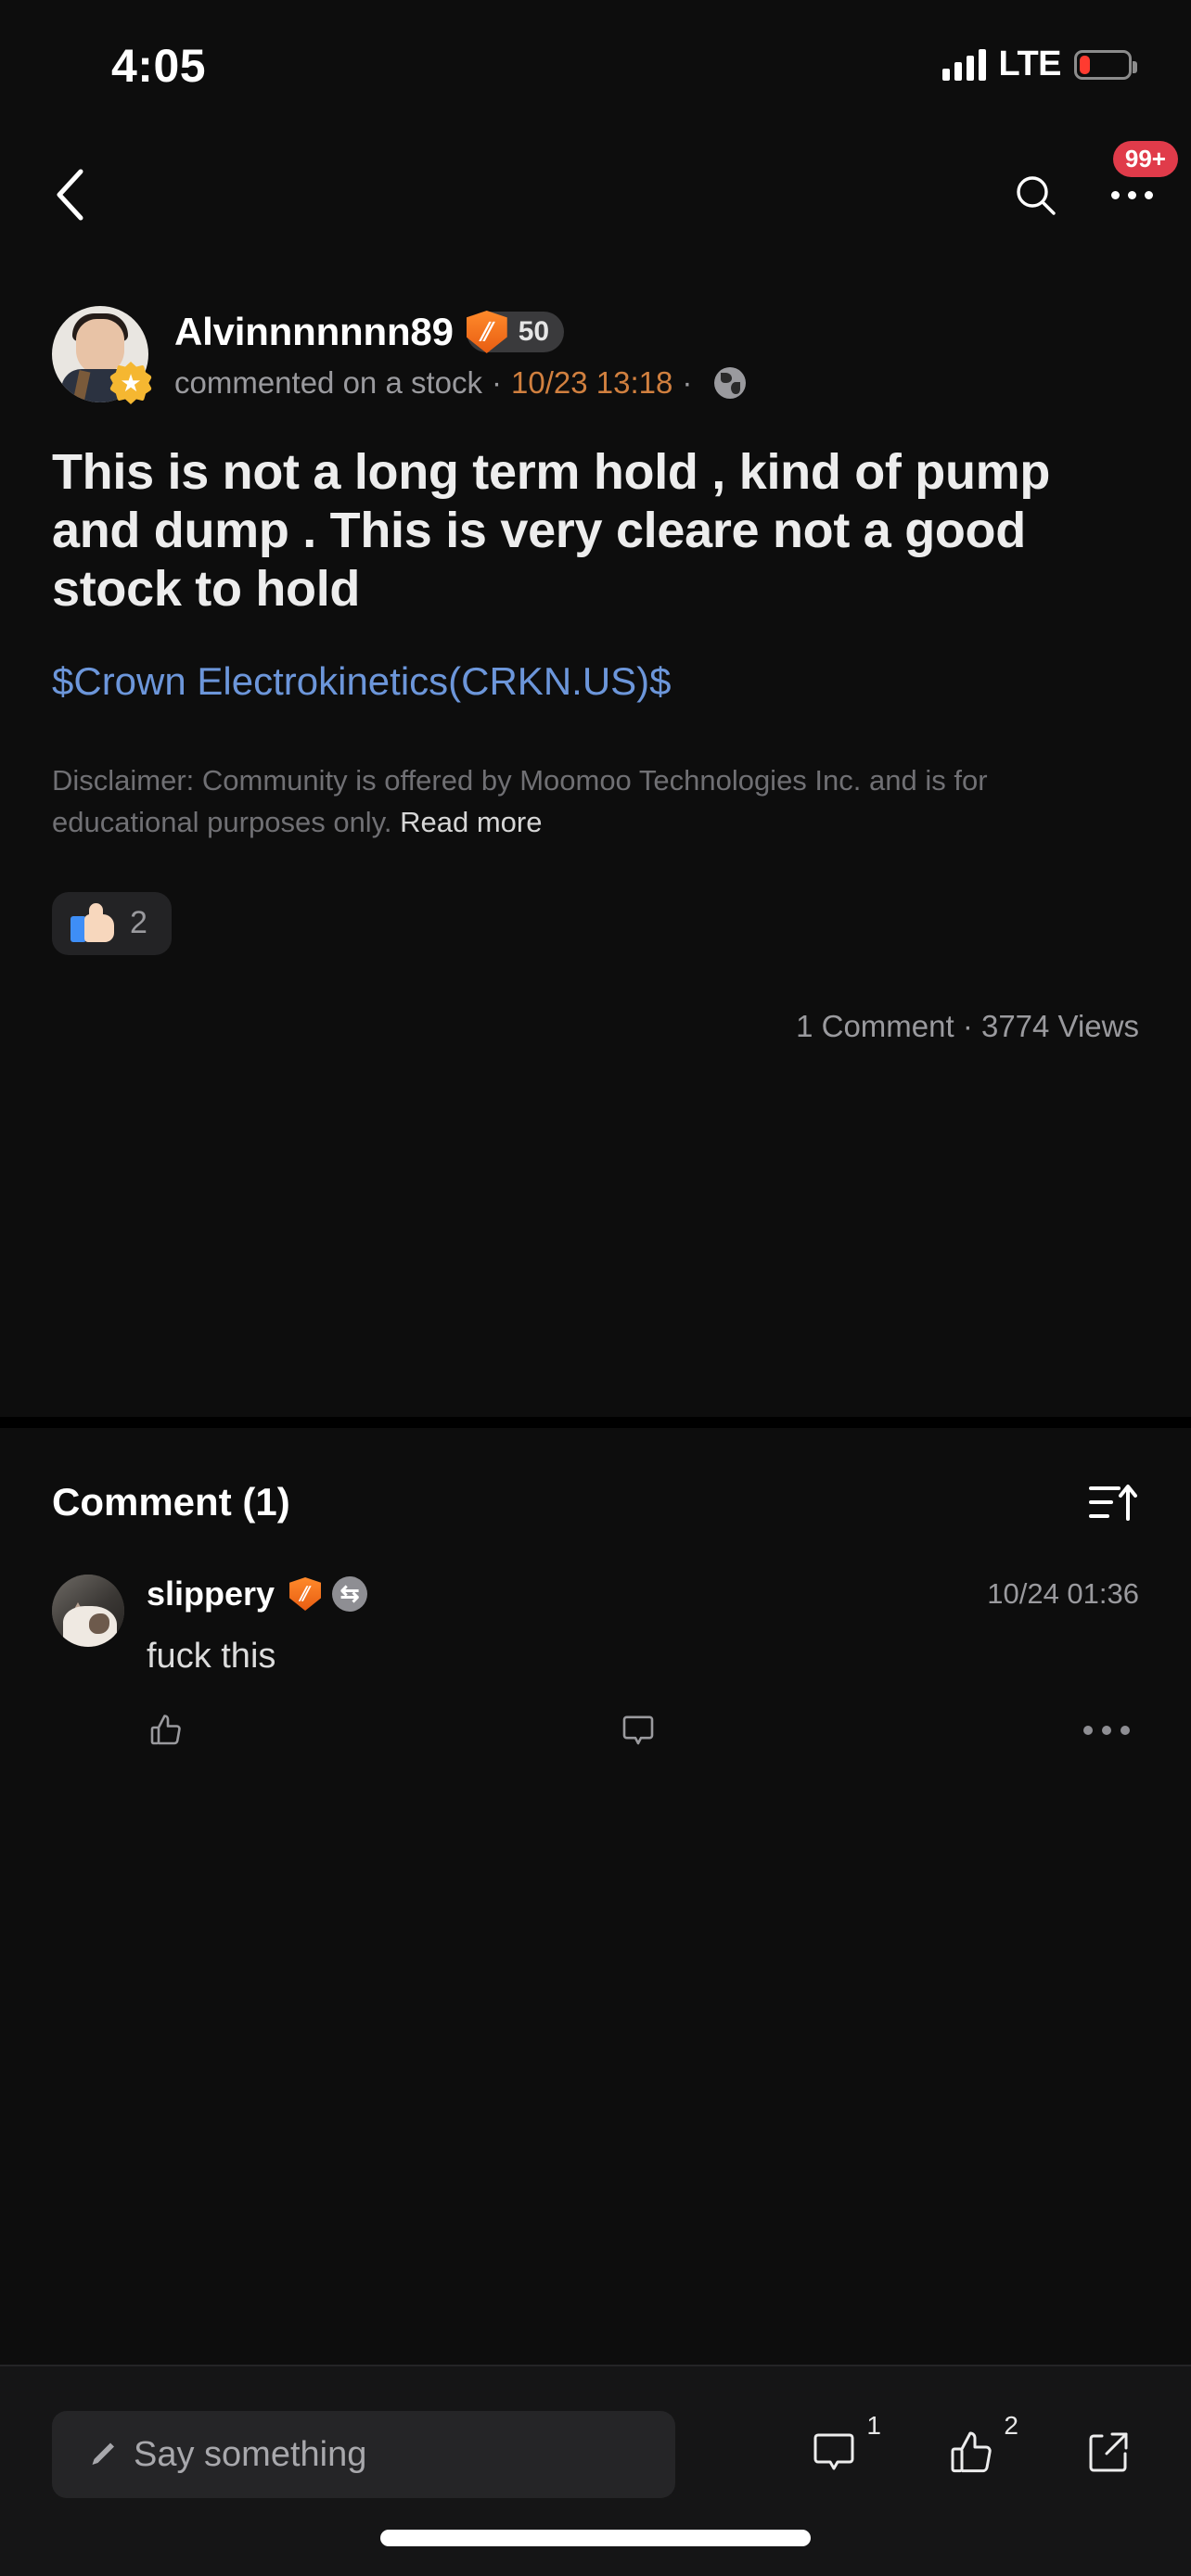 The image size is (1191, 2576). Describe the element at coordinates (211, 1594) in the screenshot. I see `comment-author-name: slippery` at that location.